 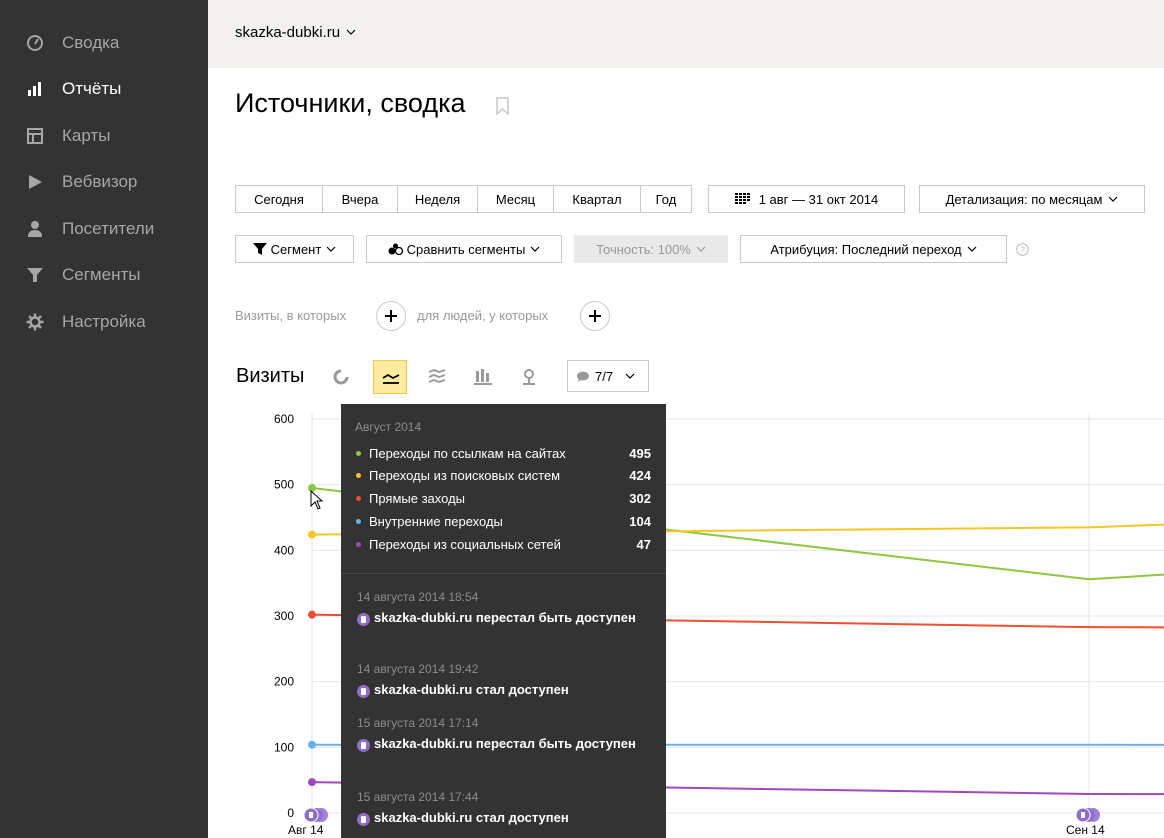 I want to click on y-tick-label: 400, so click(x=284, y=550).